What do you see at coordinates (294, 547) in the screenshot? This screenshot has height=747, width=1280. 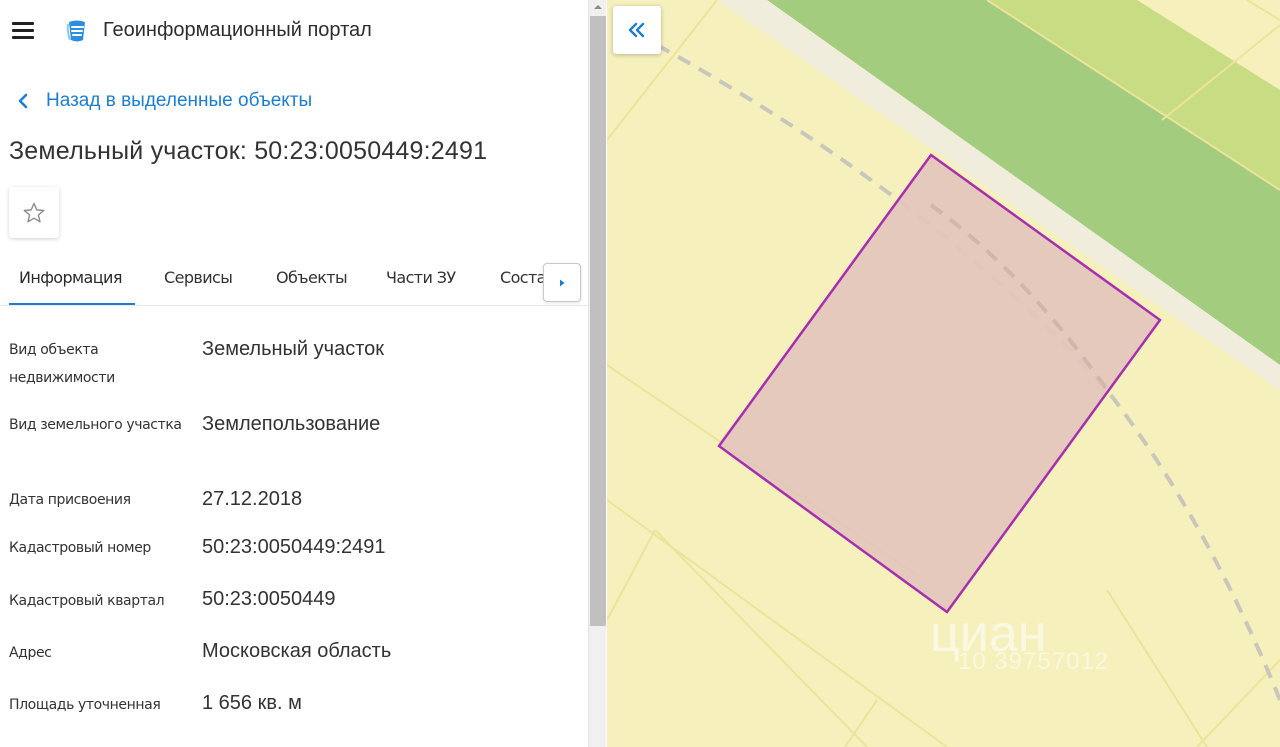 I see `property-value: 50:23:0050449:2491` at bounding box center [294, 547].